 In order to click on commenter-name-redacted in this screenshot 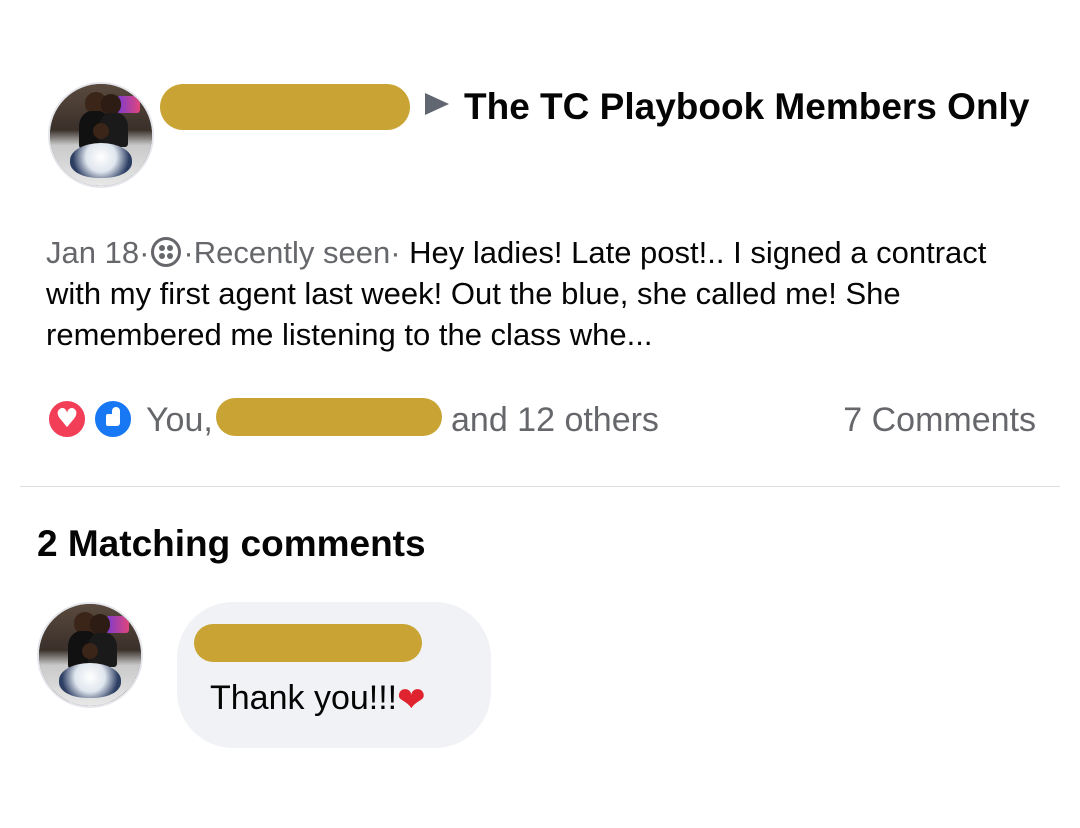, I will do `click(308, 643)`.